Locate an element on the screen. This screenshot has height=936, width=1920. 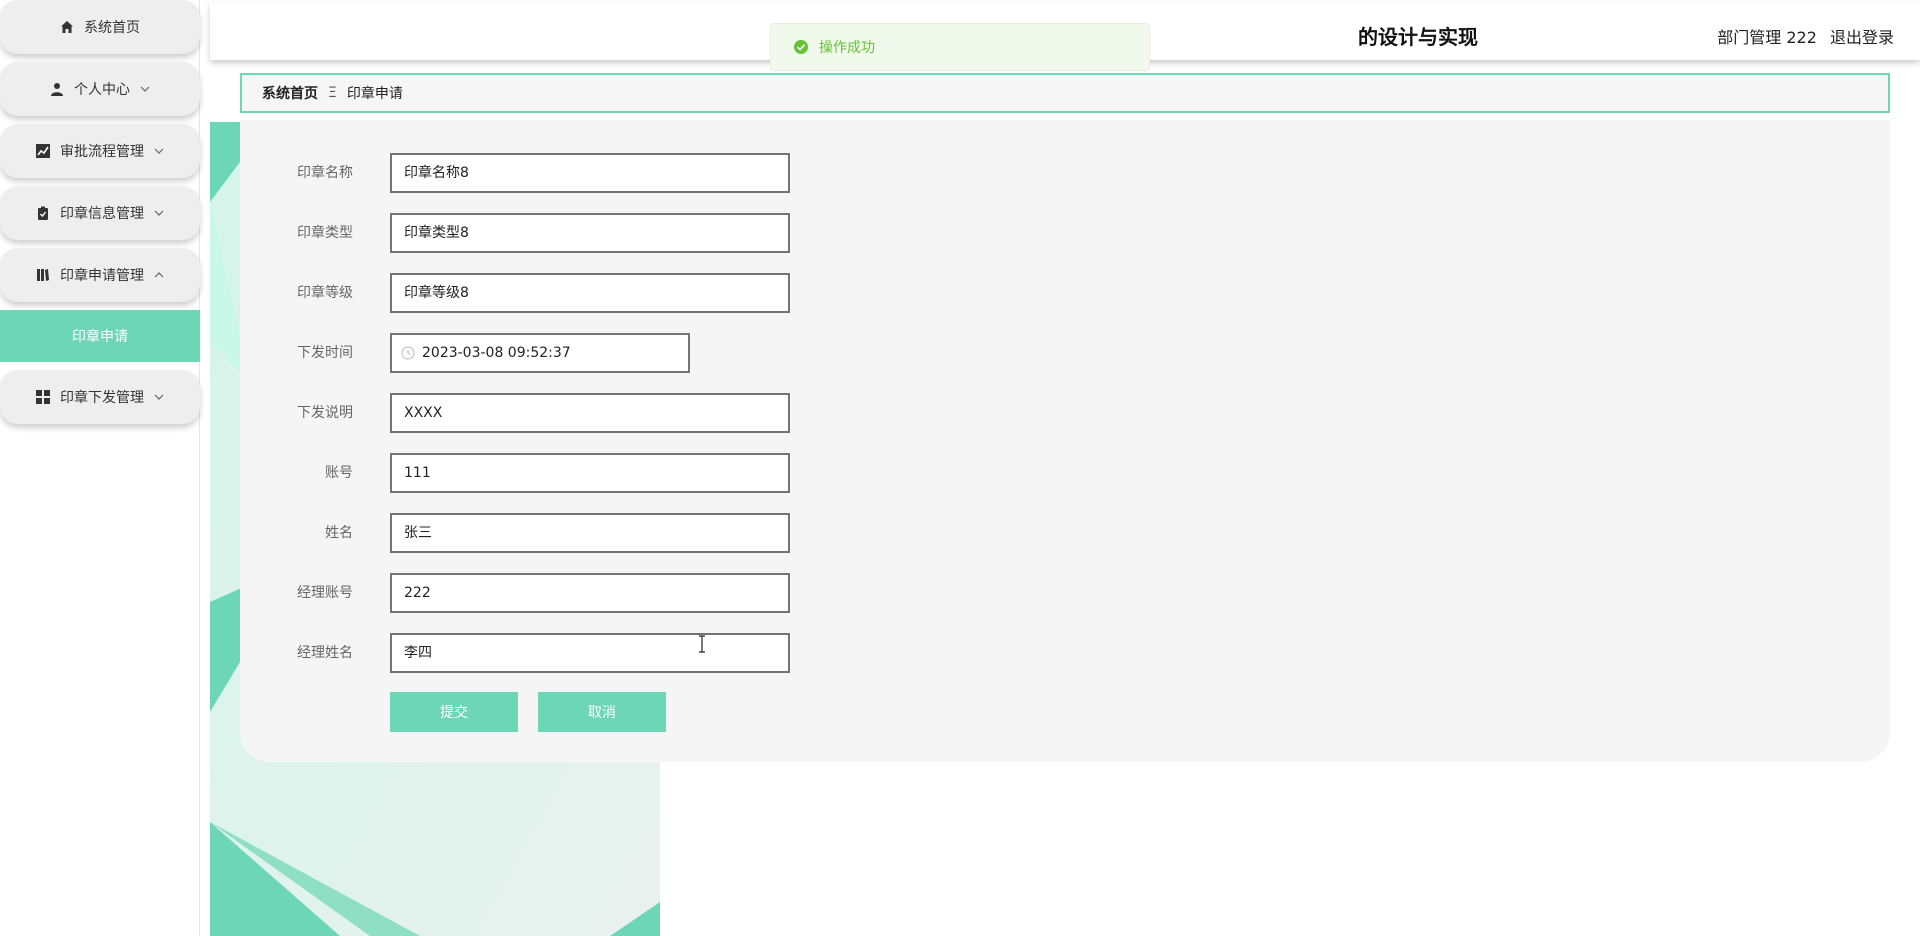
form-row-account: 账号 111 is located at coordinates (640, 473).